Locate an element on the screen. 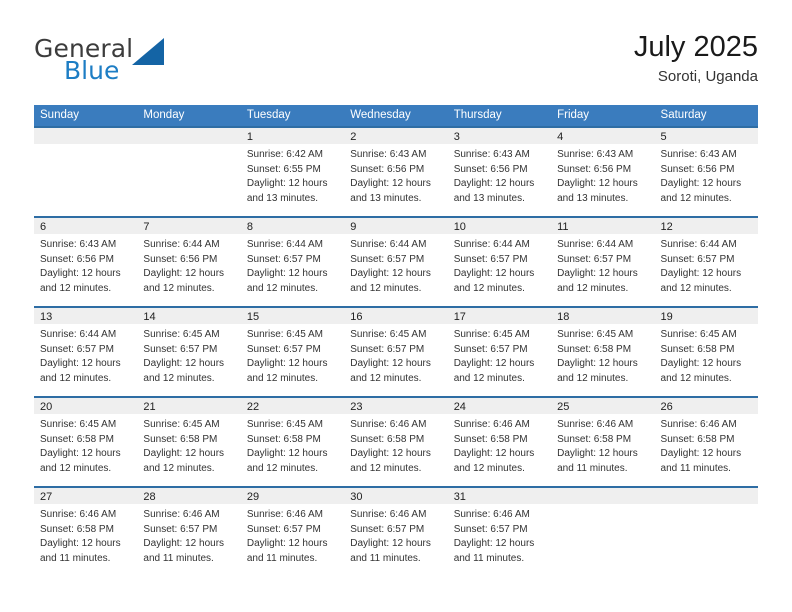 The height and width of the screenshot is (612, 792). daylight-text-line2: and 11 minutes. is located at coordinates (385, 558).